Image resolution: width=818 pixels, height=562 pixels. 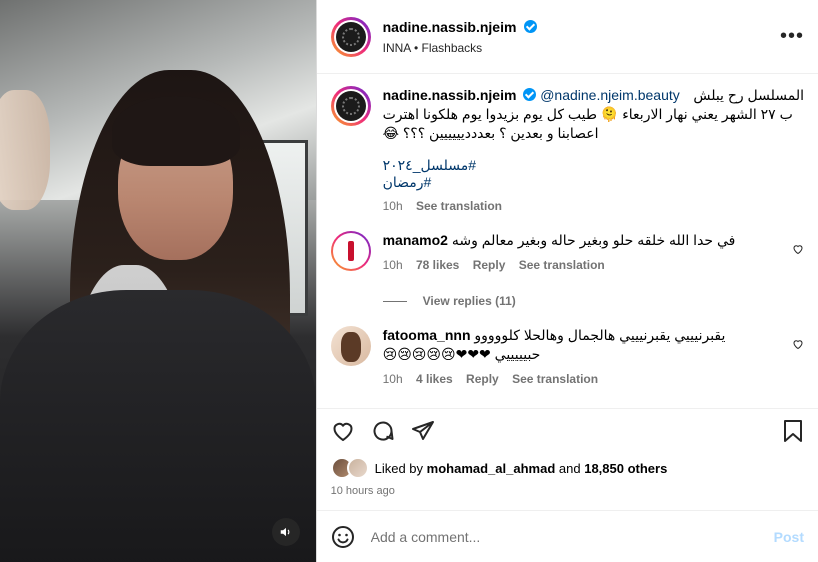 What do you see at coordinates (415, 240) in the screenshot?
I see `comment-username: manamo2` at bounding box center [415, 240].